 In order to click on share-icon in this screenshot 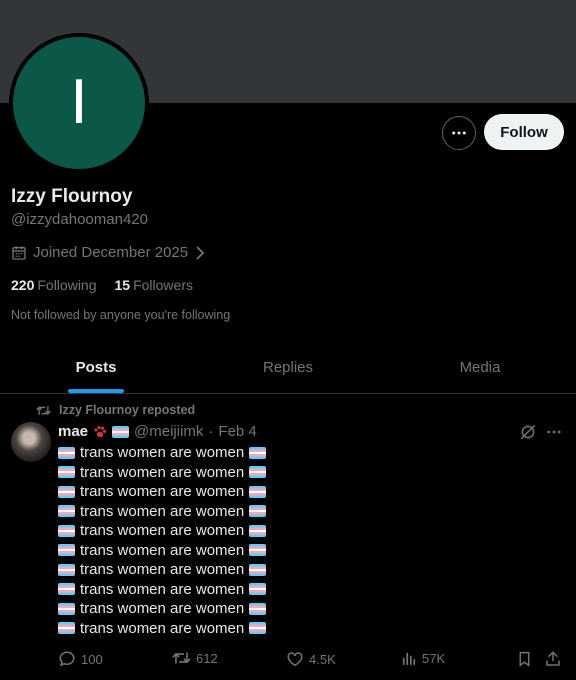, I will do `click(553, 658)`.